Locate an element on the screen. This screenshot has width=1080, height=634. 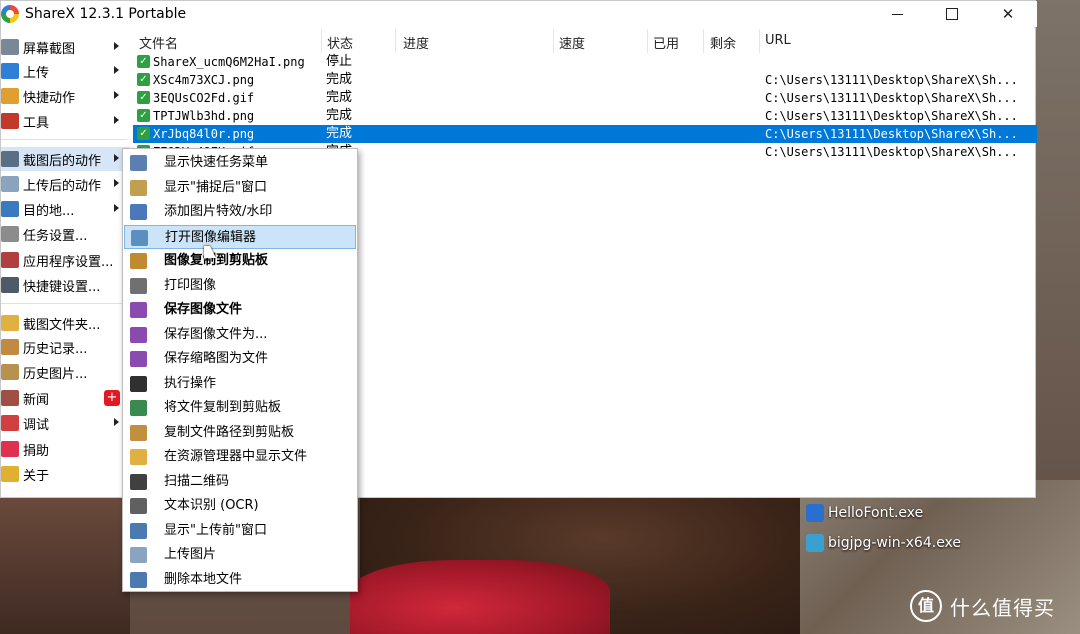
main-menu-label: 上传后的动作 is located at coordinates (62, 186).